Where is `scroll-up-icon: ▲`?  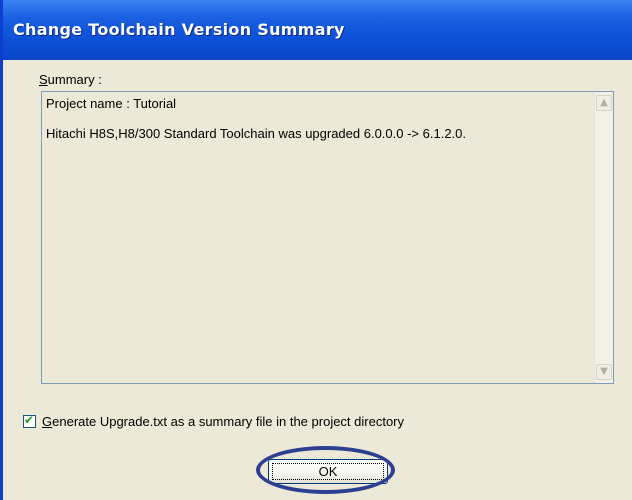
scroll-up-icon: ▲ is located at coordinates (604, 103).